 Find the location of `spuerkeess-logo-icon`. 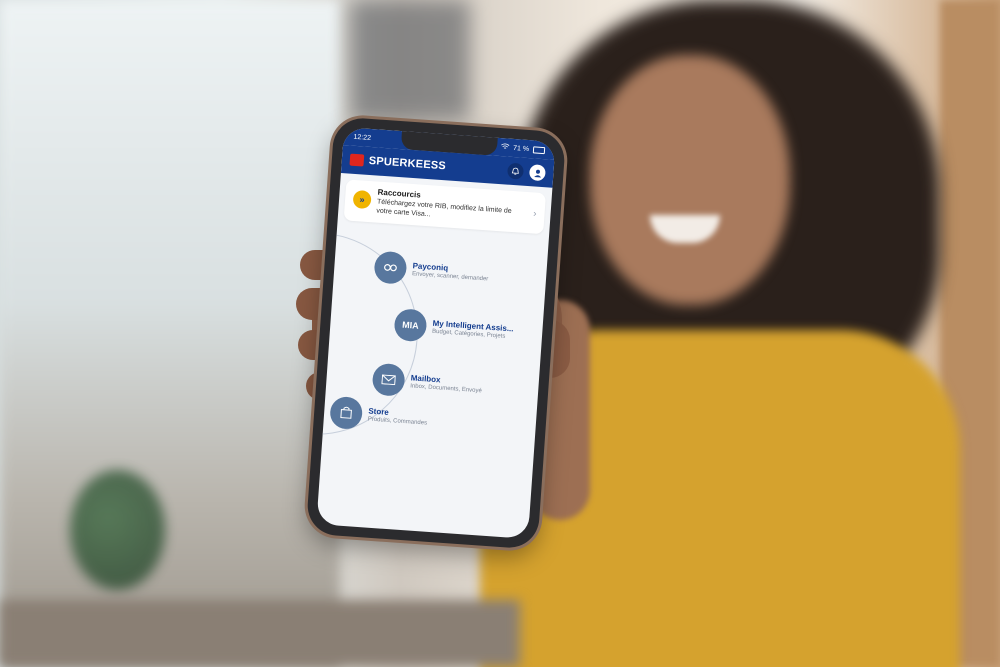

spuerkeess-logo-icon is located at coordinates (357, 160).